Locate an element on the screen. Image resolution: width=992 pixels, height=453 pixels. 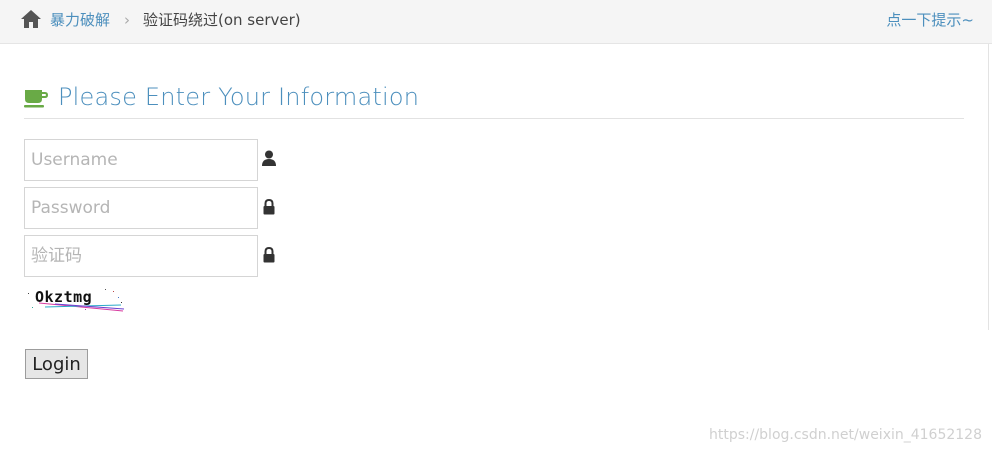
username-input is located at coordinates (141, 160).